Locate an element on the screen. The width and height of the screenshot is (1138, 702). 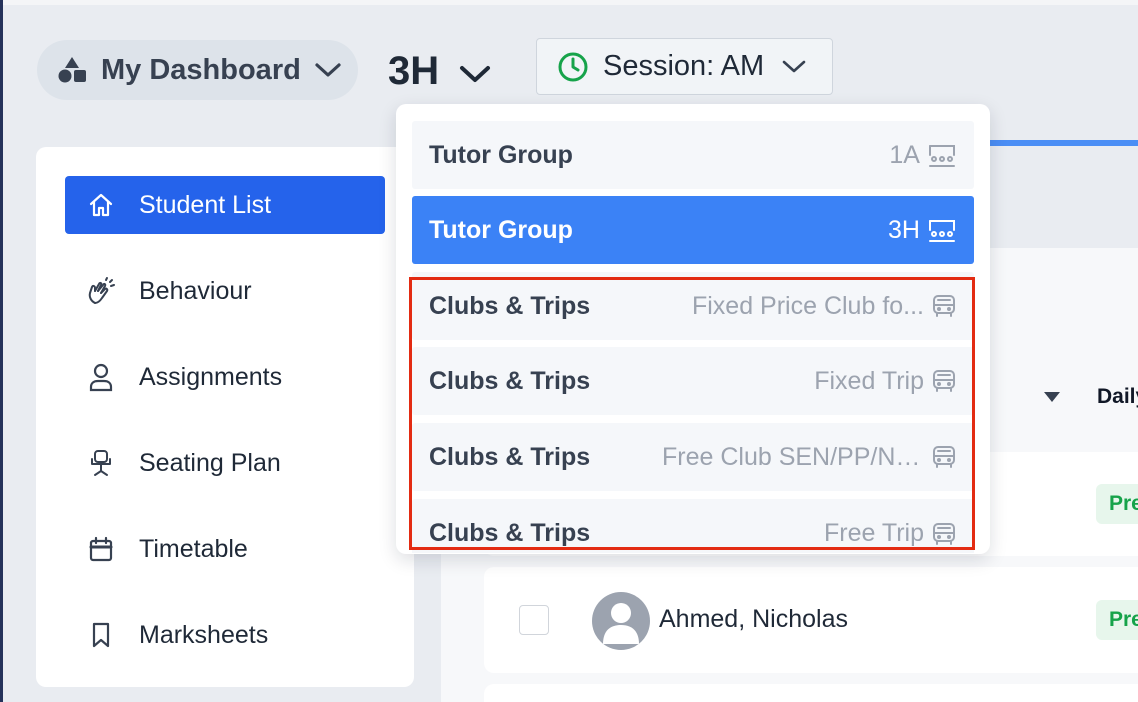
sidebar-item-student-list: Student List is located at coordinates (225, 205).